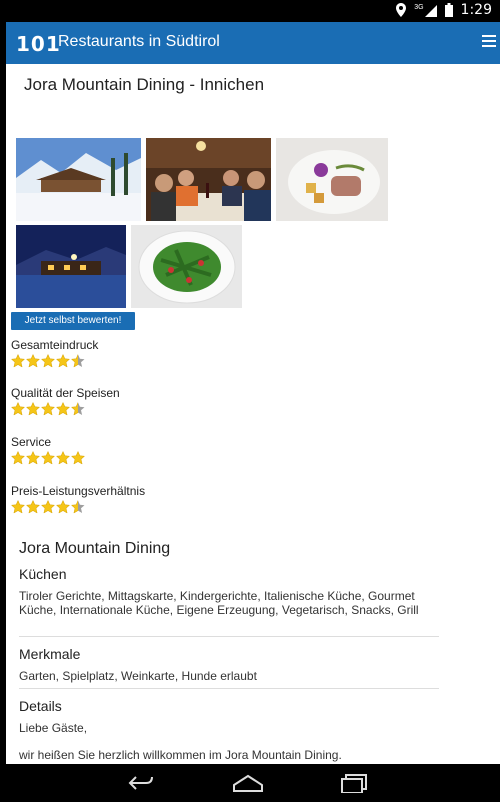 Image resolution: width=500 pixels, height=802 pixels. I want to click on rating-label: Service, so click(31, 442).